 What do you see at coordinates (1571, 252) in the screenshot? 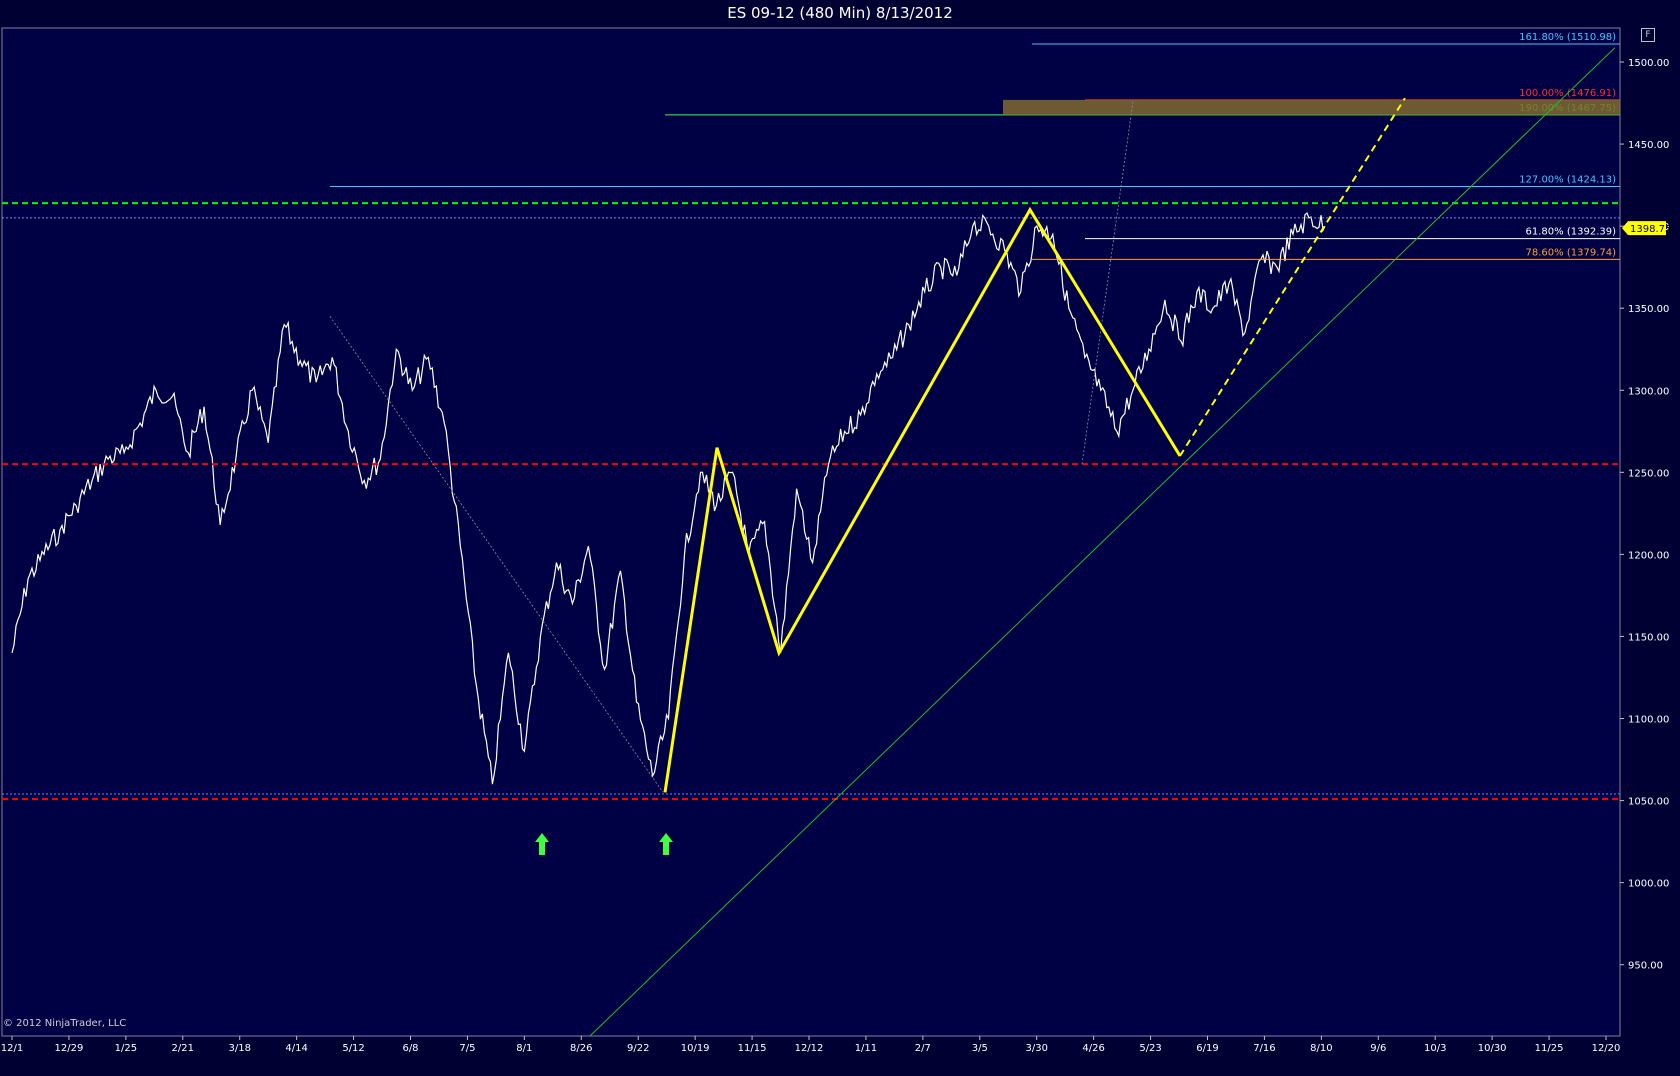
I see `fib-level-label: 78.60% (1379.74)` at bounding box center [1571, 252].